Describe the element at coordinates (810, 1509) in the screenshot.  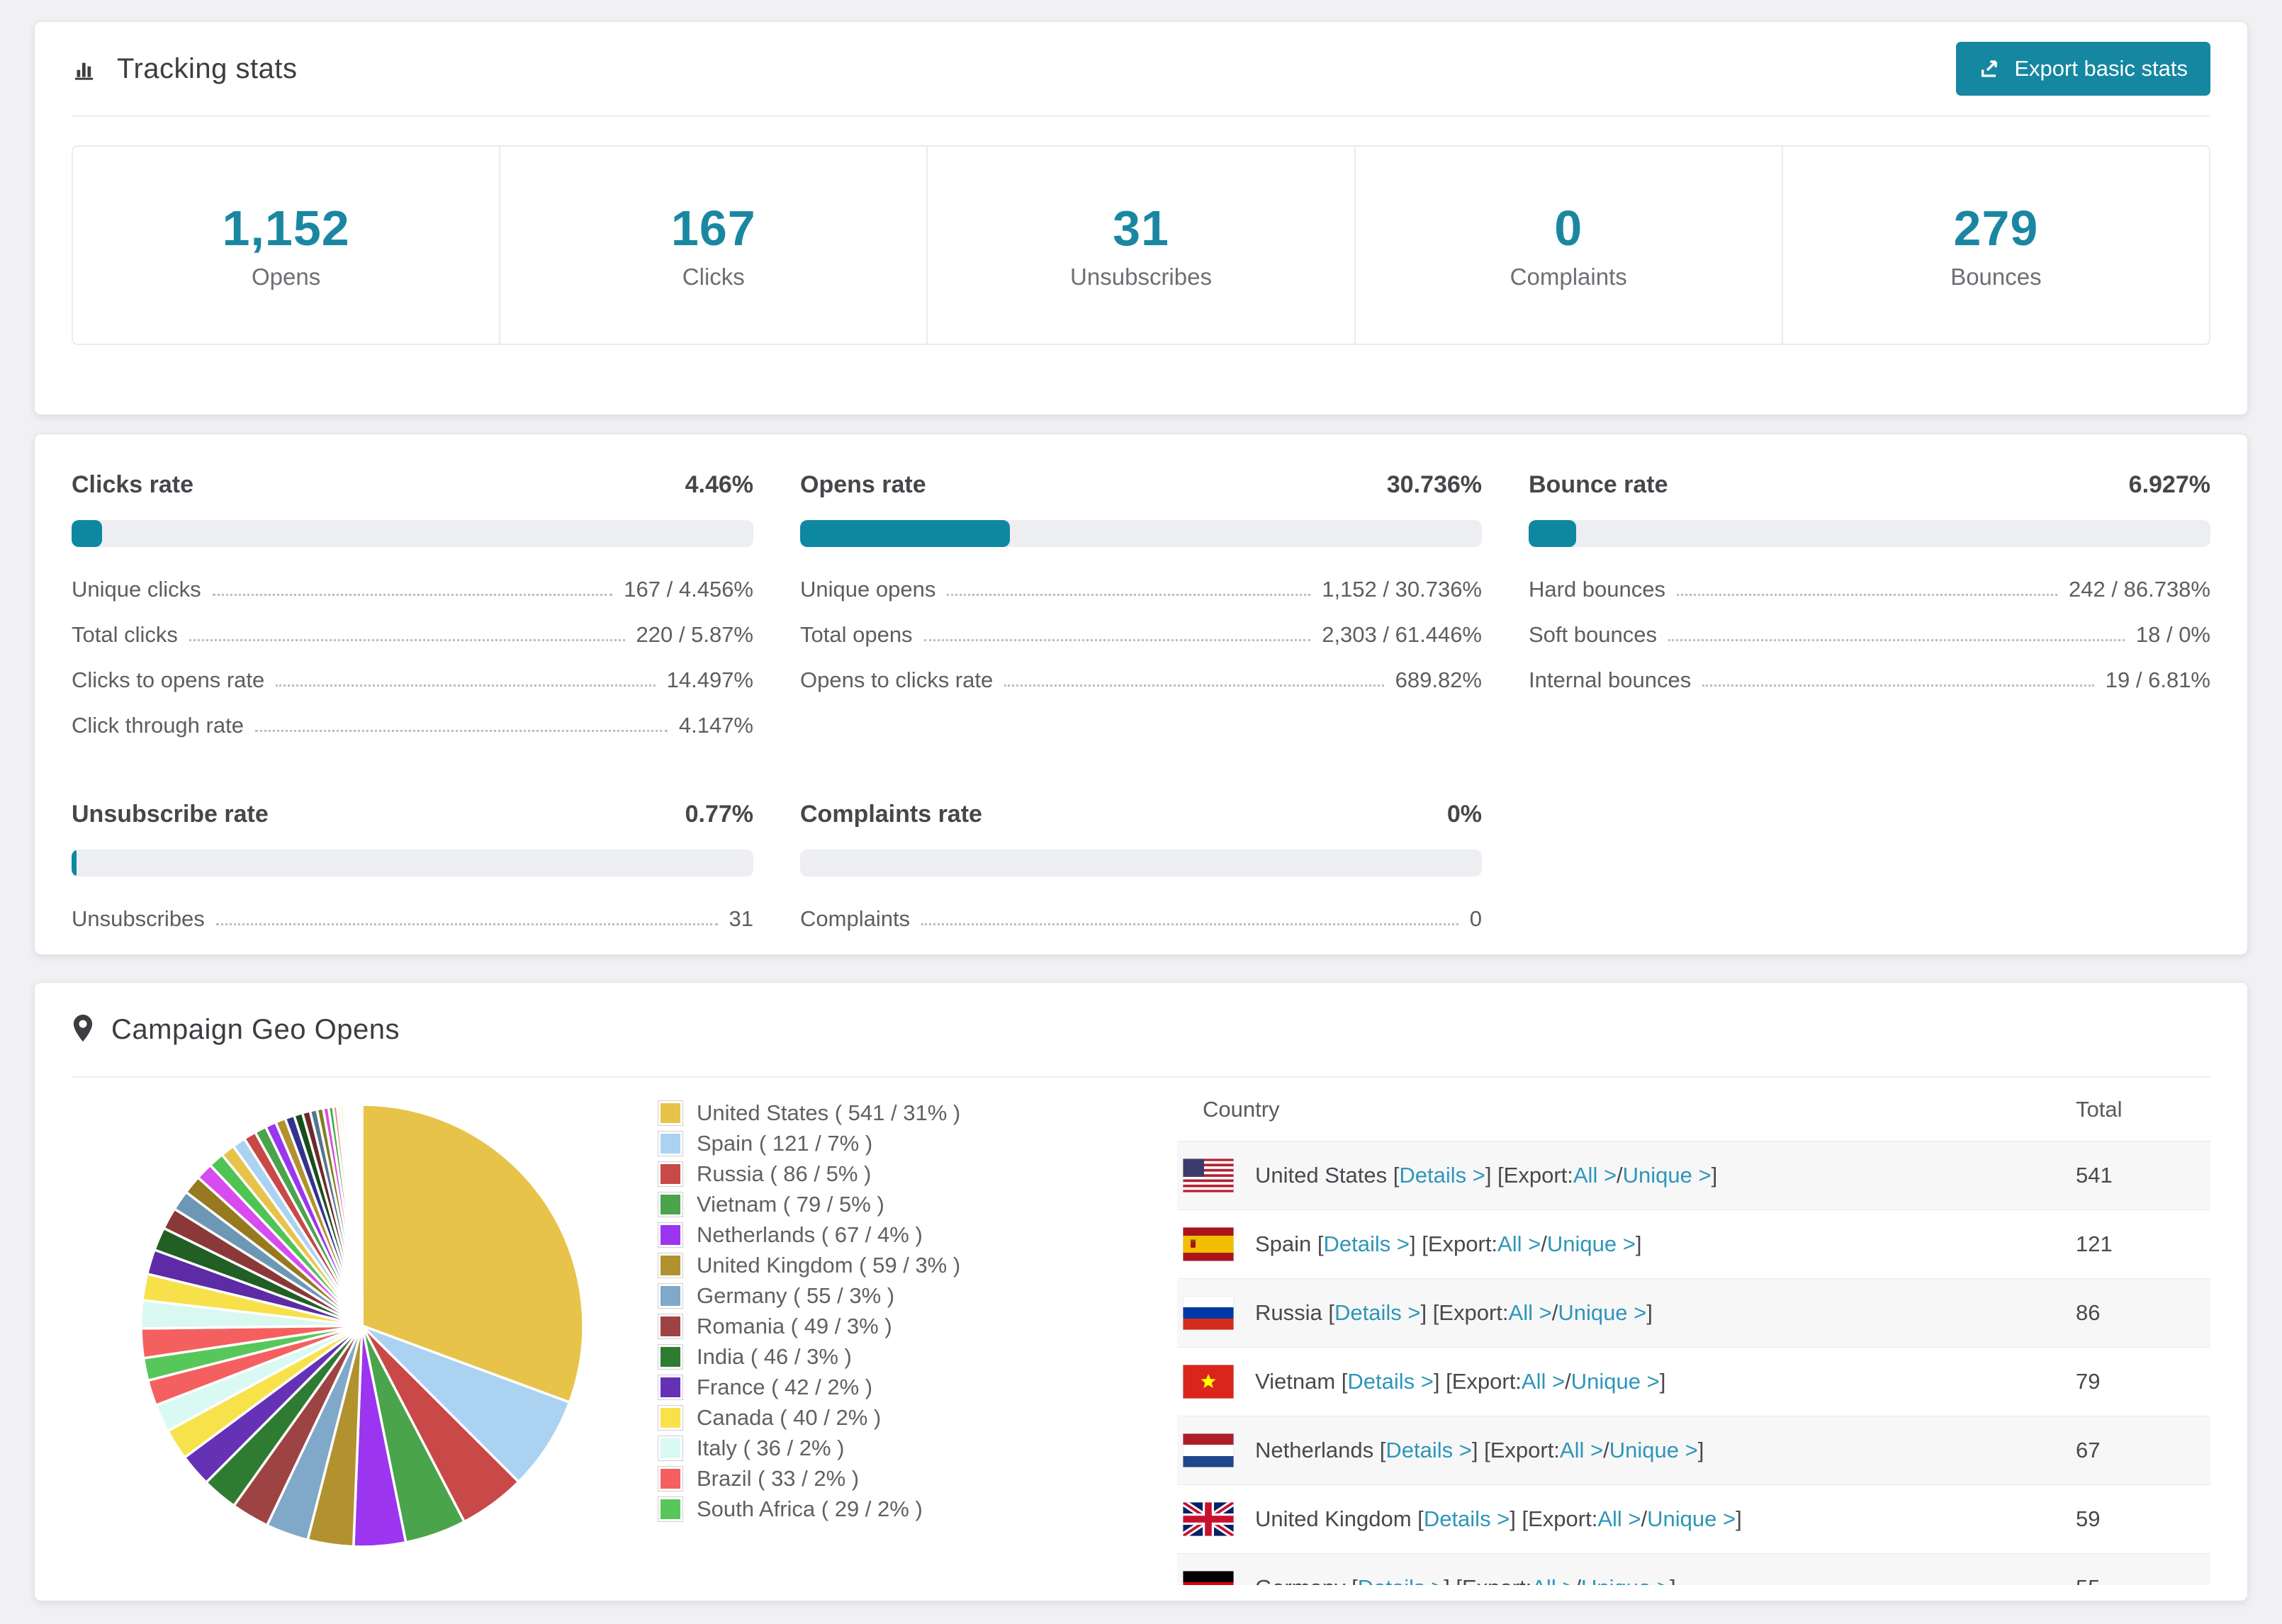
I see `legend-label: South Africa ( 29 / 2% )` at that location.